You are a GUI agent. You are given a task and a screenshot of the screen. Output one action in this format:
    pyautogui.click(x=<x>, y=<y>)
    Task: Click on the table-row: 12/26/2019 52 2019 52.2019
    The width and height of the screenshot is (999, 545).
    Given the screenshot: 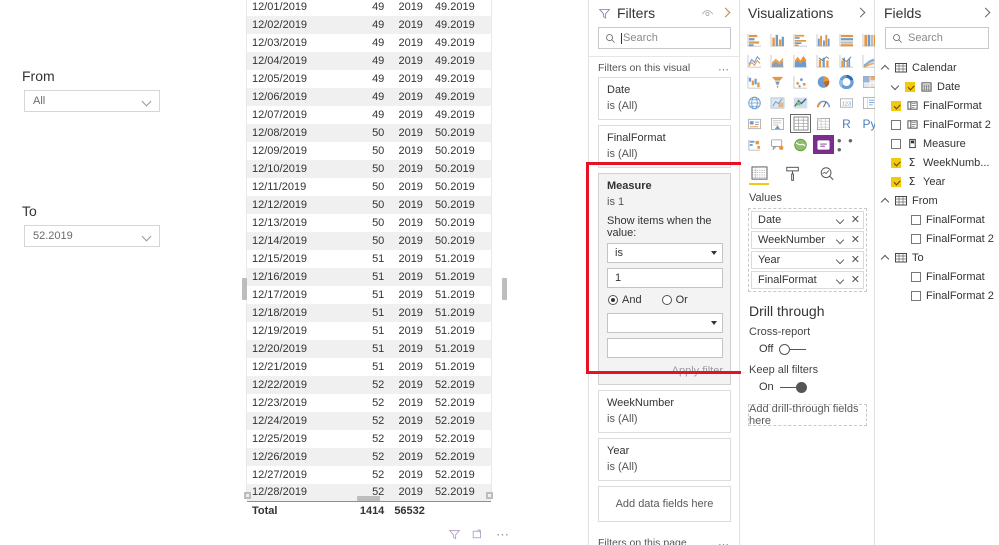 What is the action you would take?
    pyautogui.click(x=369, y=456)
    